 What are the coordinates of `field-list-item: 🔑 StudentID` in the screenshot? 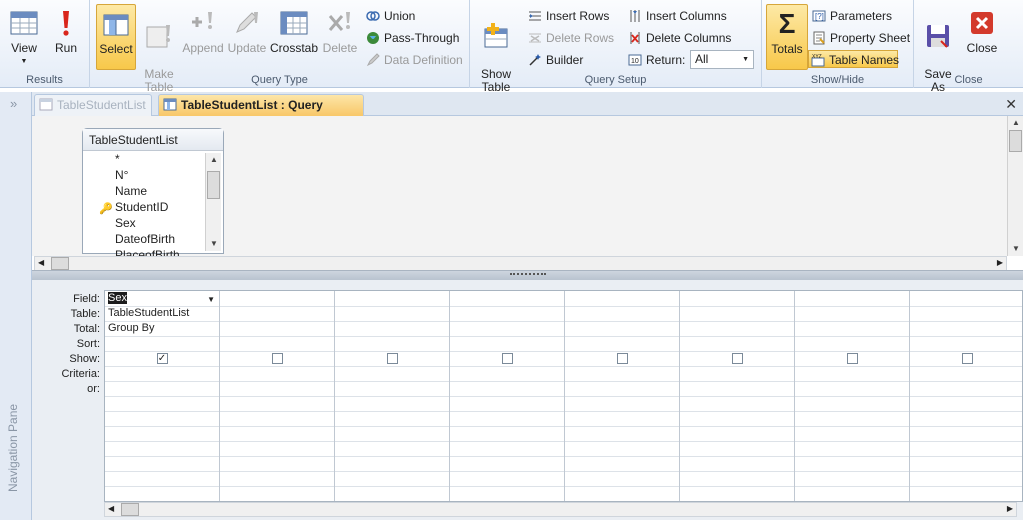 It's located at (143, 207).